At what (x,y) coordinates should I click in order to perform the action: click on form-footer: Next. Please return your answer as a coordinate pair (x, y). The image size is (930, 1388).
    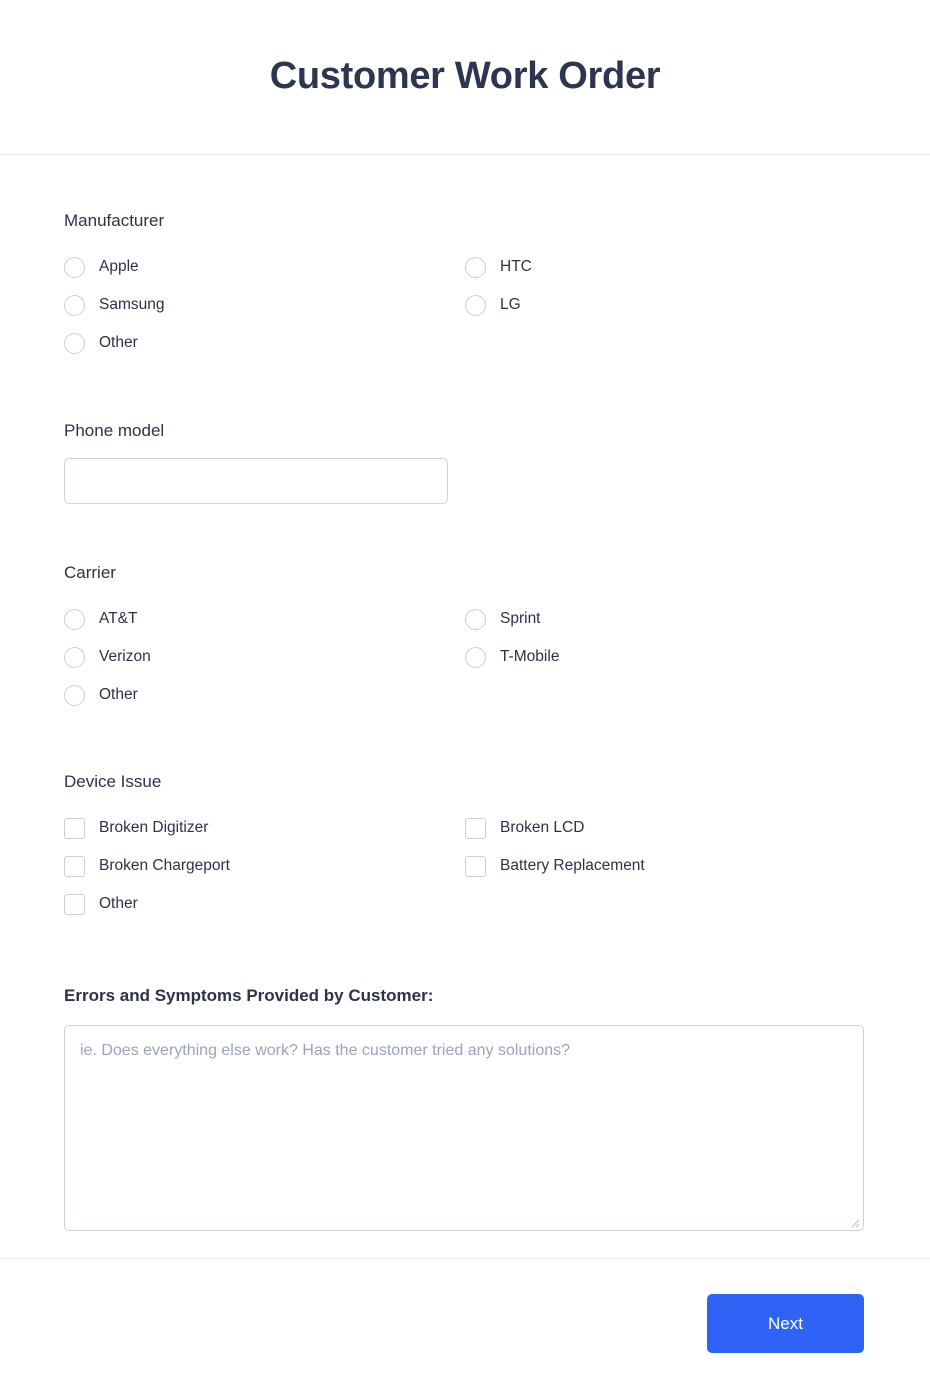
    Looking at the image, I should click on (465, 1323).